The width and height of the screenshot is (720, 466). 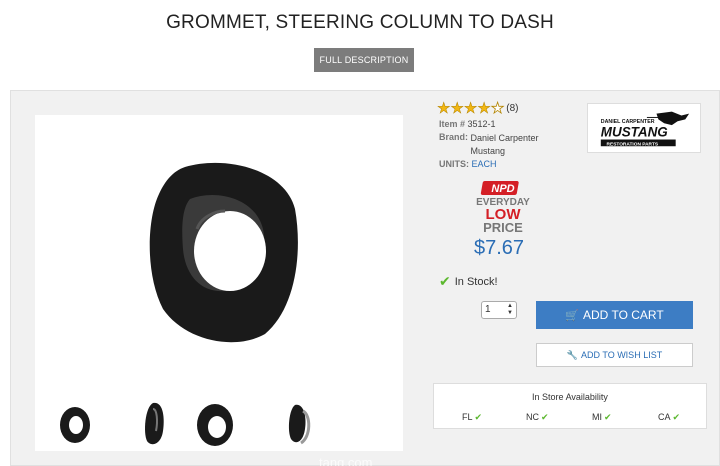 I want to click on item-label: Item #, so click(x=452, y=124).